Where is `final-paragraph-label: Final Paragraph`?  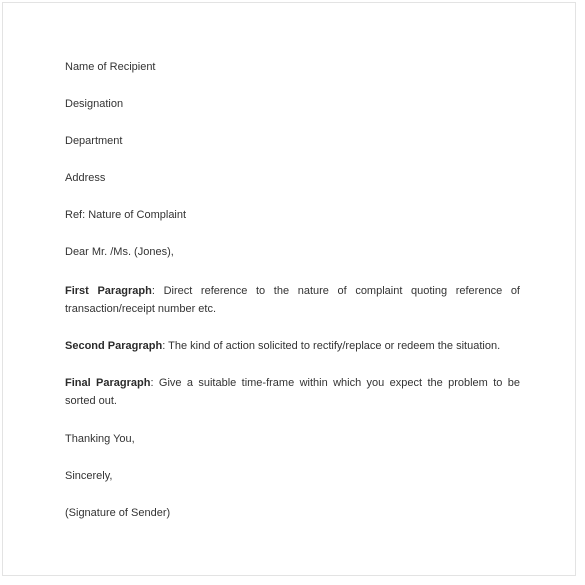
final-paragraph-label: Final Paragraph is located at coordinates (108, 383).